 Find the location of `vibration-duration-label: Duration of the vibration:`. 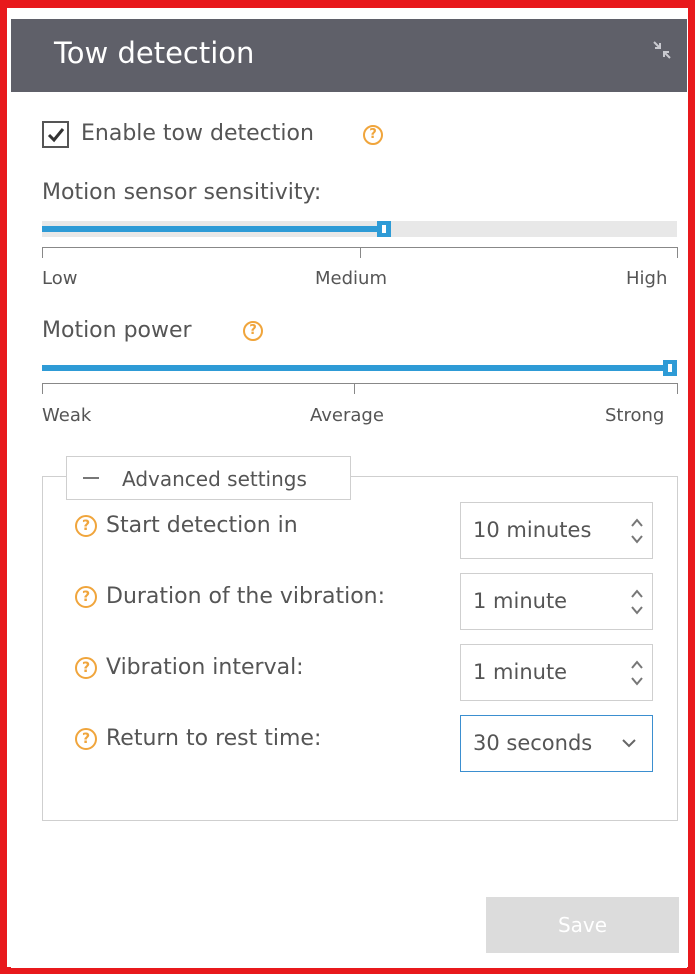

vibration-duration-label: Duration of the vibration: is located at coordinates (246, 596).